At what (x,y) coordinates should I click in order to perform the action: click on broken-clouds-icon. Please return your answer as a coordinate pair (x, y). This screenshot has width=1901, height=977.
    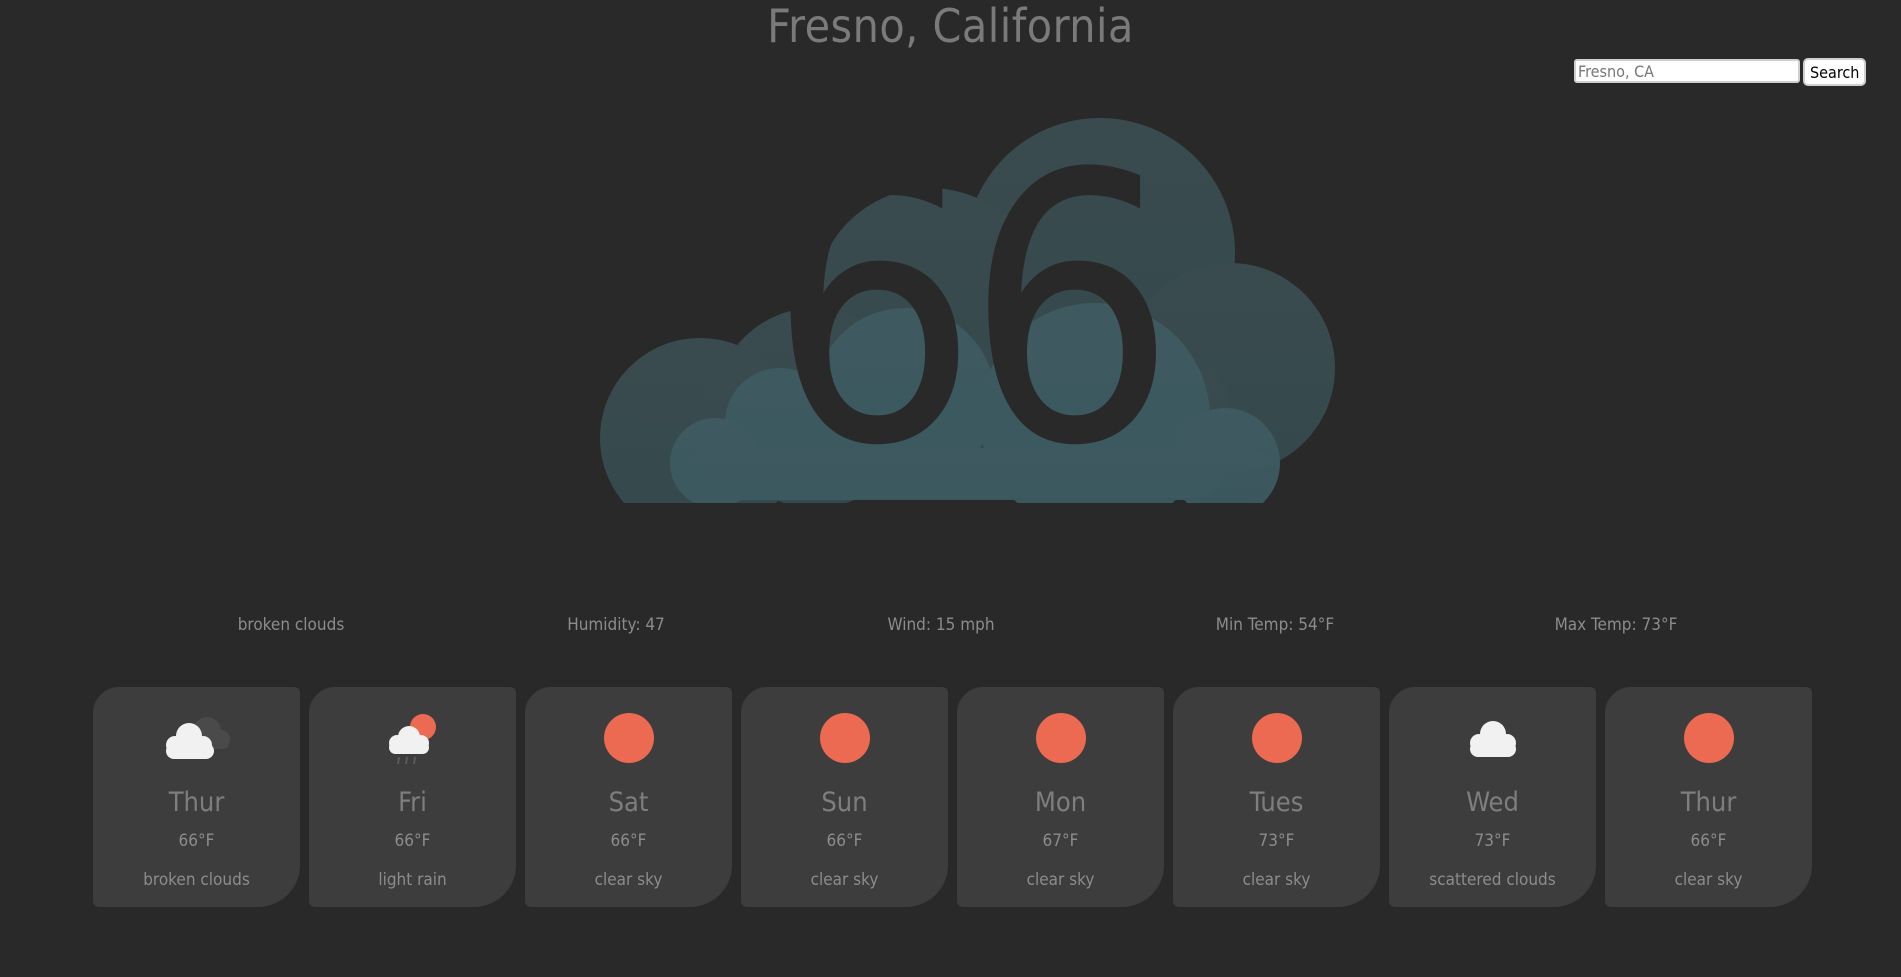
    Looking at the image, I should click on (197, 738).